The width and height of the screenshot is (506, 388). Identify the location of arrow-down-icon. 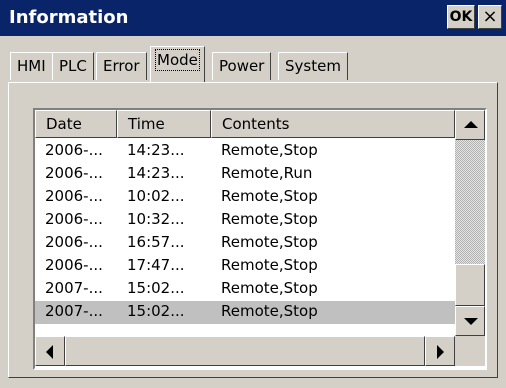
(471, 321).